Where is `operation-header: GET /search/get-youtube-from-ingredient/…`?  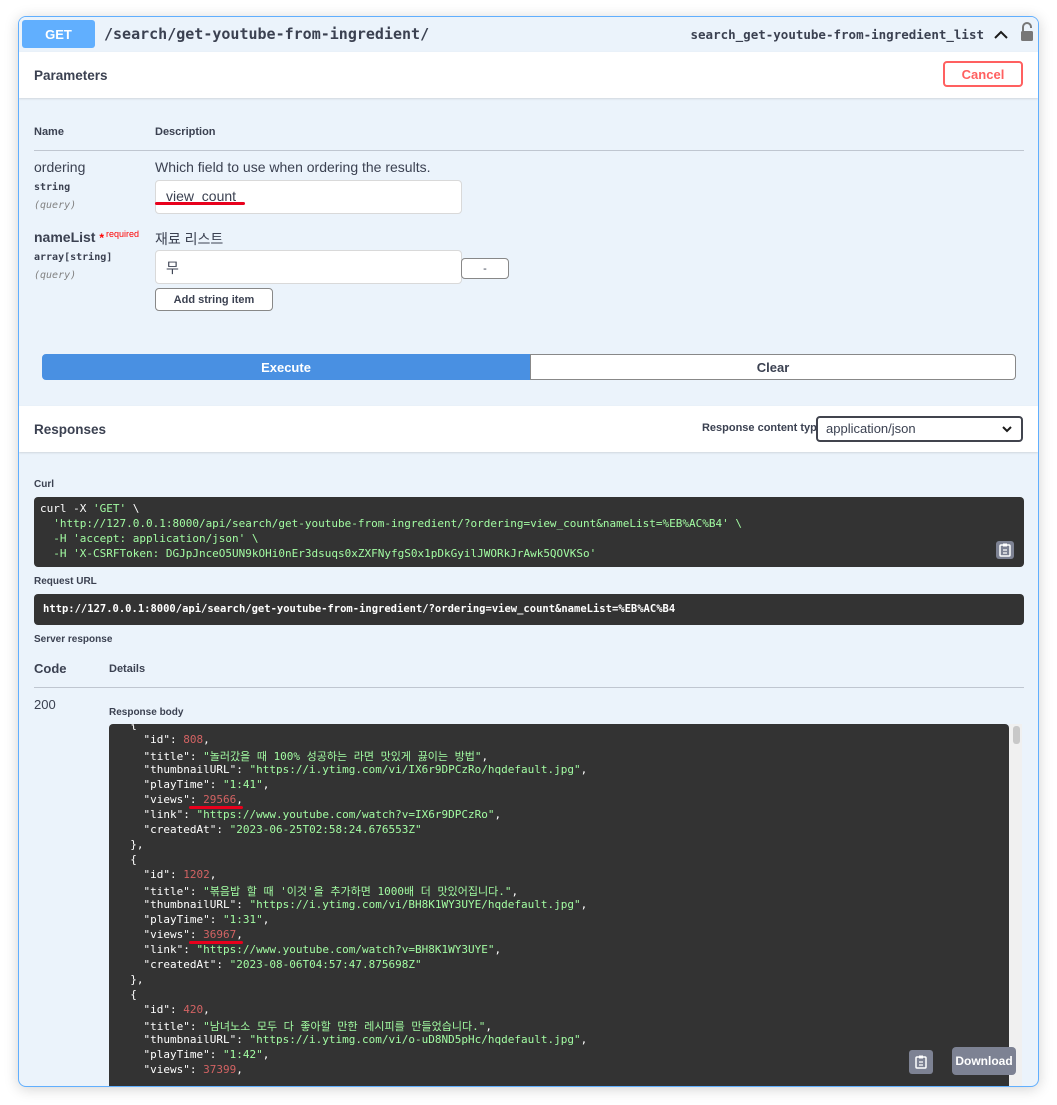
operation-header: GET /search/get-youtube-from-ingredient/… is located at coordinates (528, 35).